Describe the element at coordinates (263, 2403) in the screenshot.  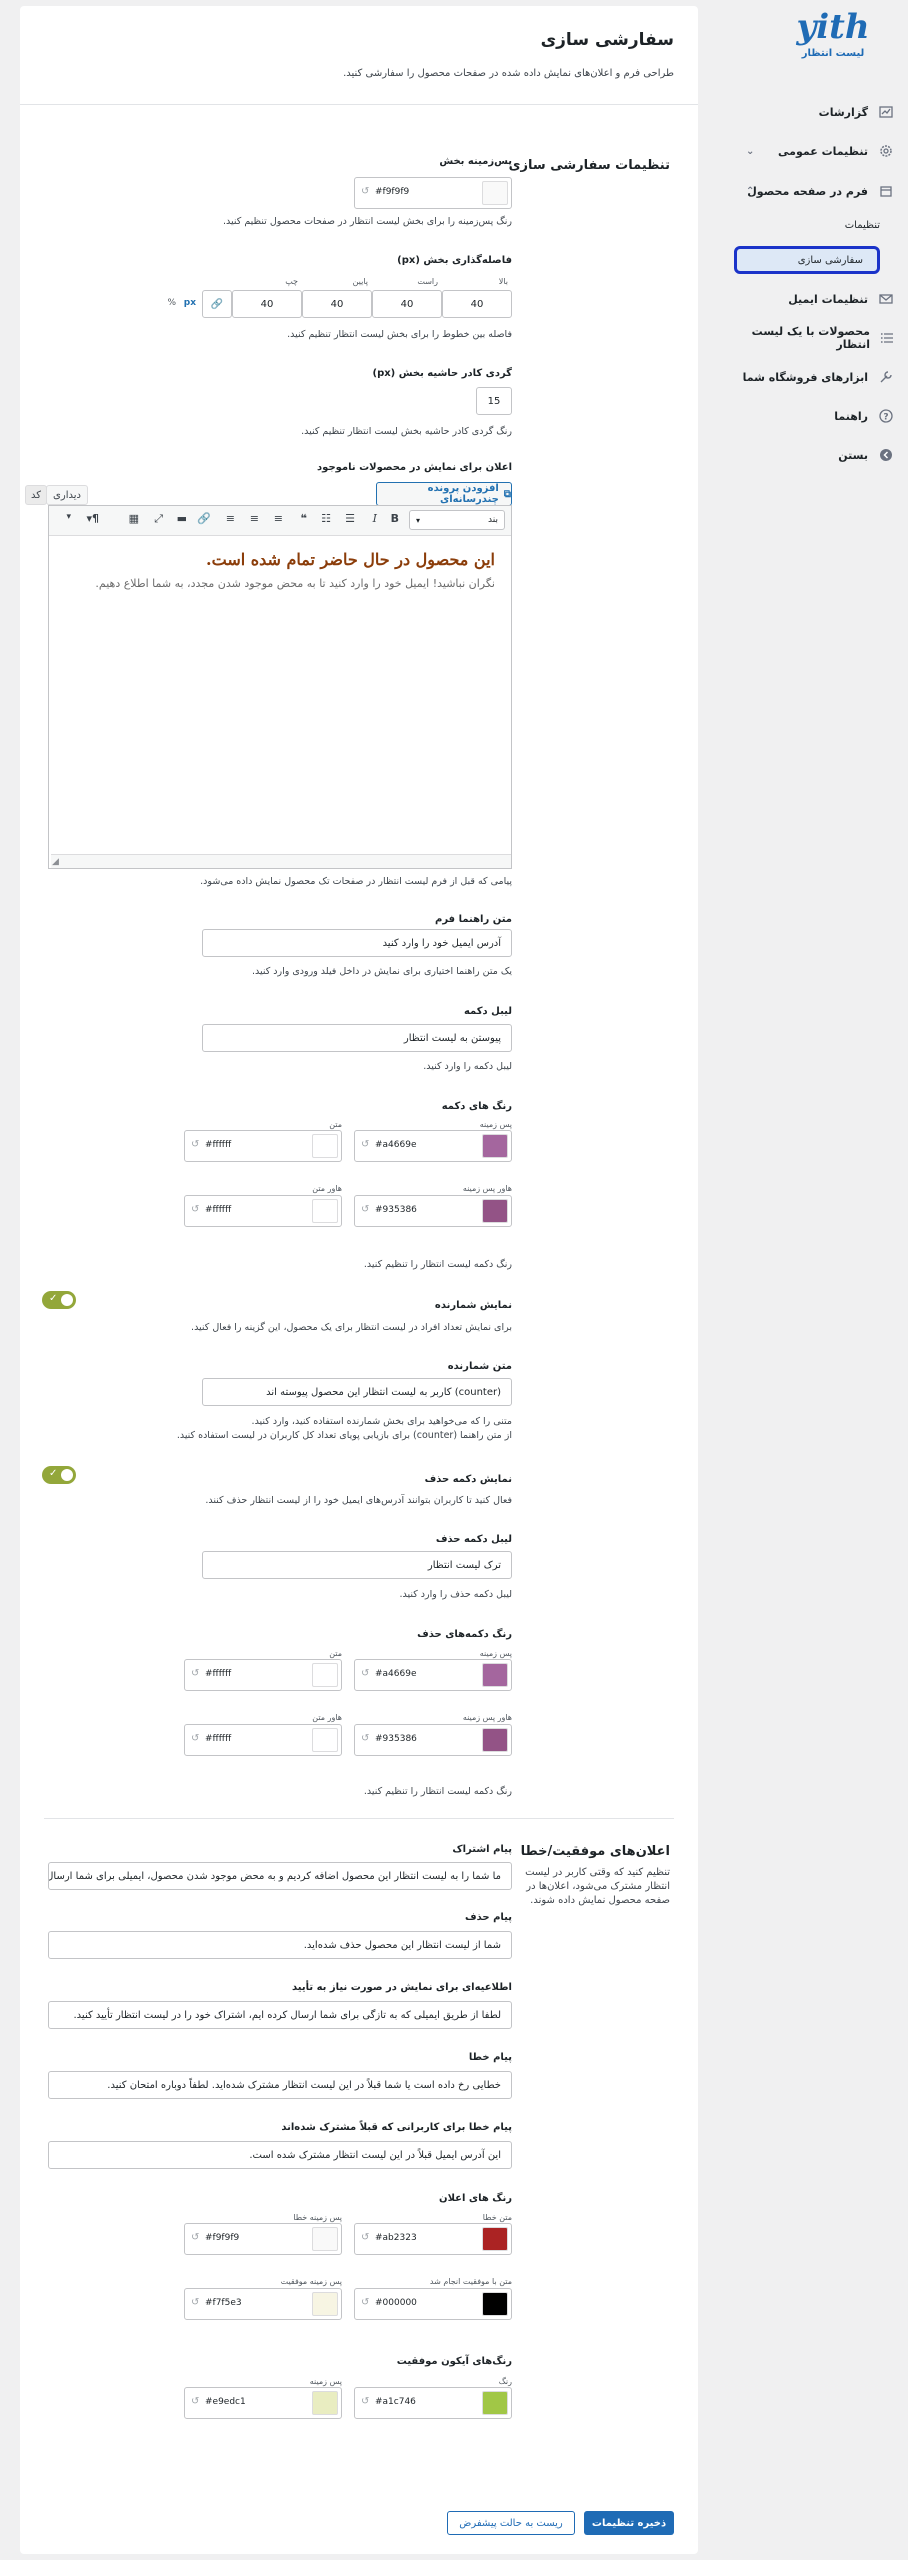
I see `success-icon-bg-picker: #e9edc1 ↺` at that location.